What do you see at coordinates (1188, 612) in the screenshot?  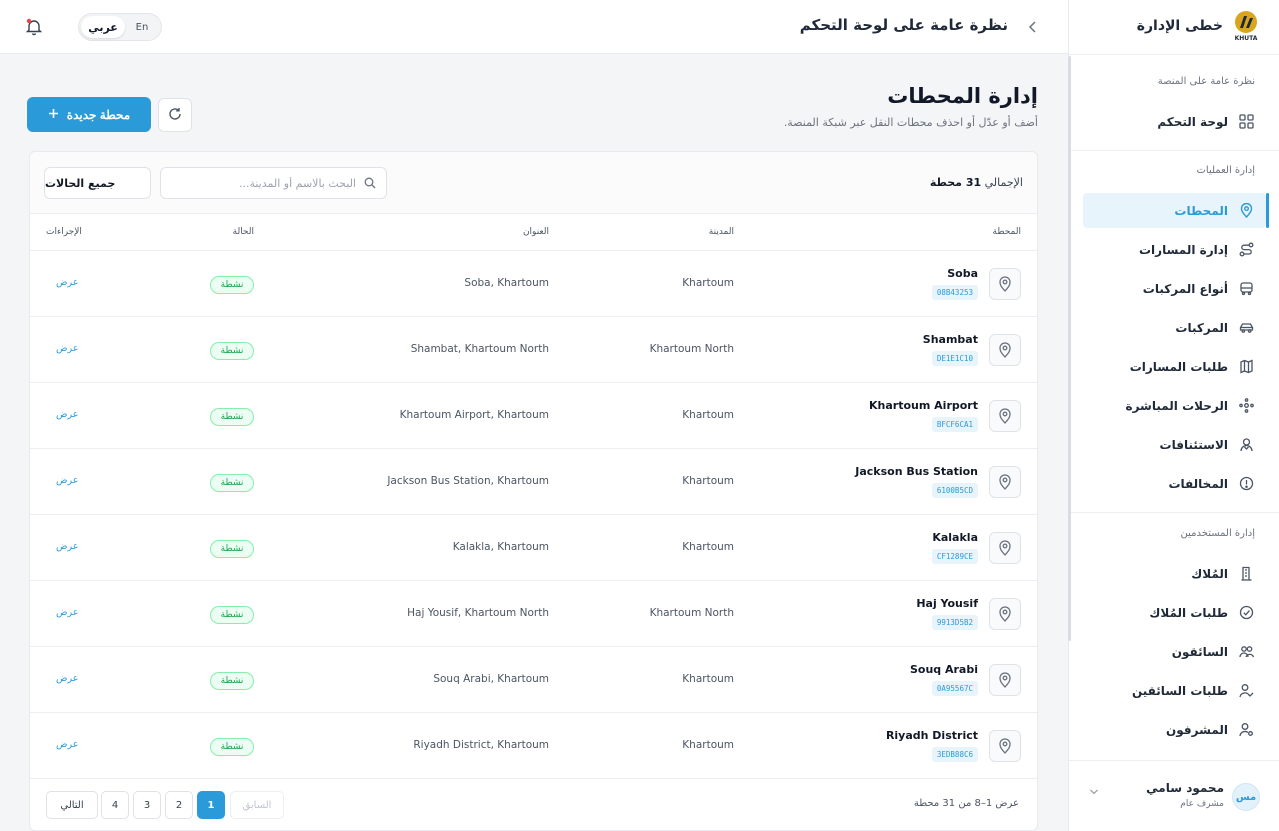 I see `sidebar-item-label: طلبات المُلاك` at bounding box center [1188, 612].